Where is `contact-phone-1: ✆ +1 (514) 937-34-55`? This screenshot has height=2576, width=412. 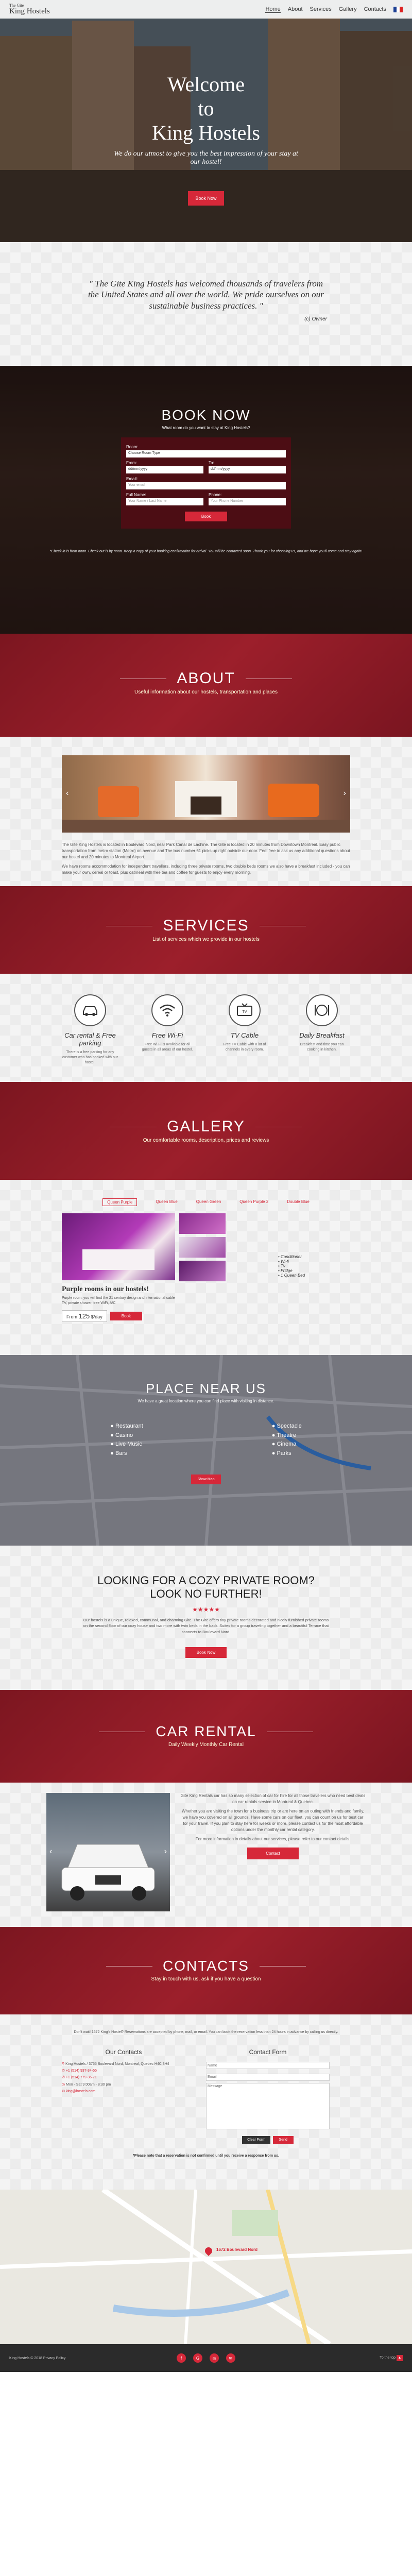 contact-phone-1: ✆ +1 (514) 937-34-55 is located at coordinates (123, 2070).